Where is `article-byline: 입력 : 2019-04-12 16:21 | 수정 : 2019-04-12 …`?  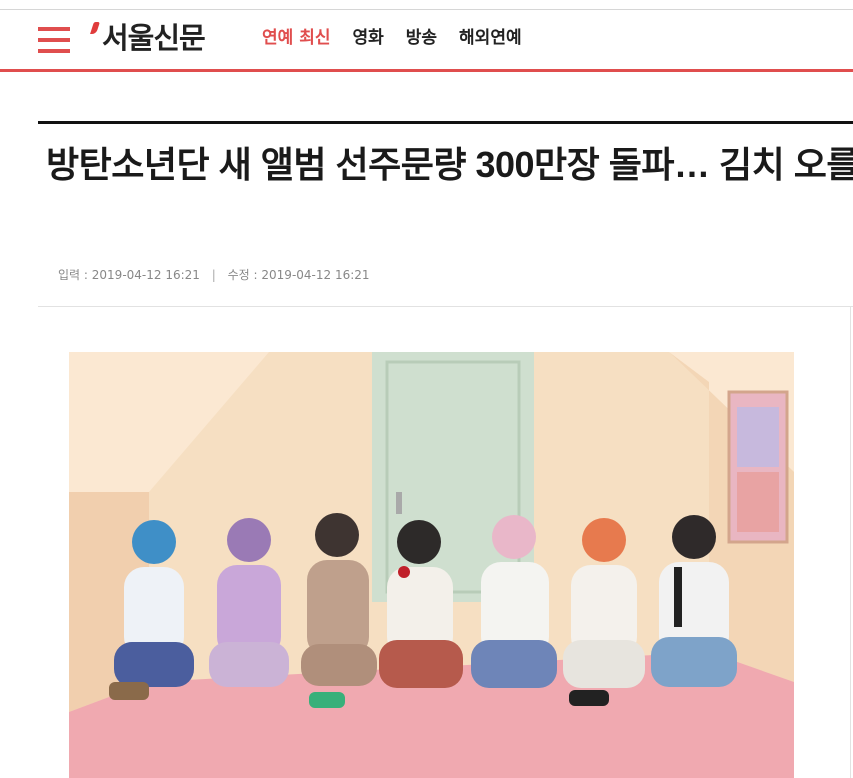
article-byline: 입력 : 2019-04-12 16:21 | 수정 : 2019-04-12 … is located at coordinates (214, 275).